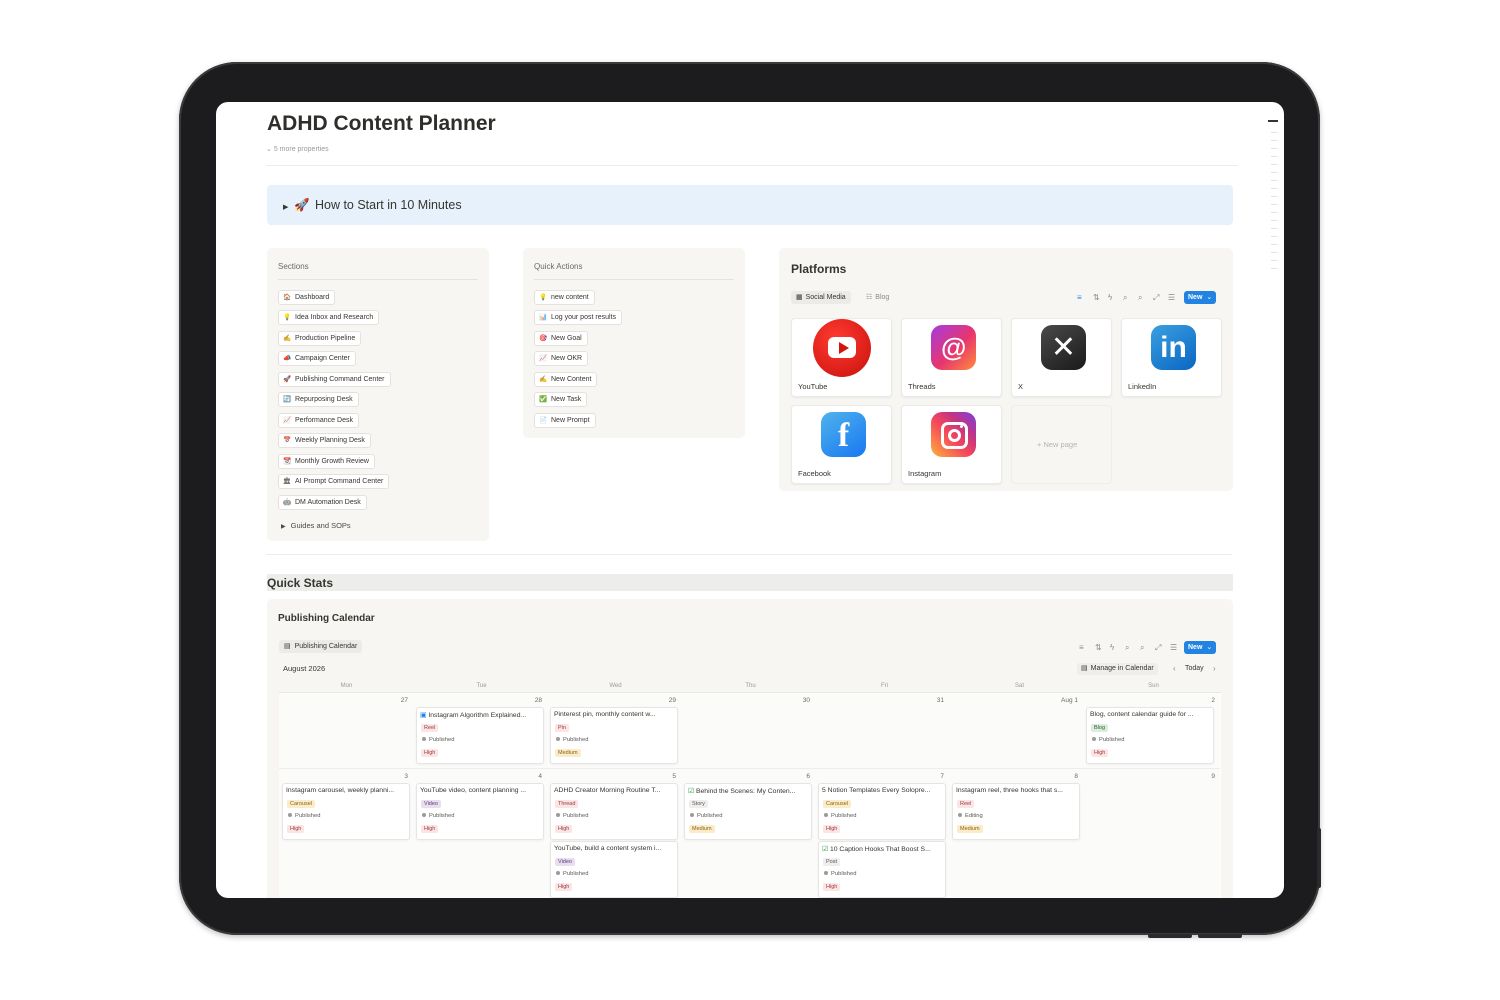 The height and width of the screenshot is (1000, 1500). I want to click on section-link-idea-inbox: 💡 Idea Inbox and Research, so click(329, 317).